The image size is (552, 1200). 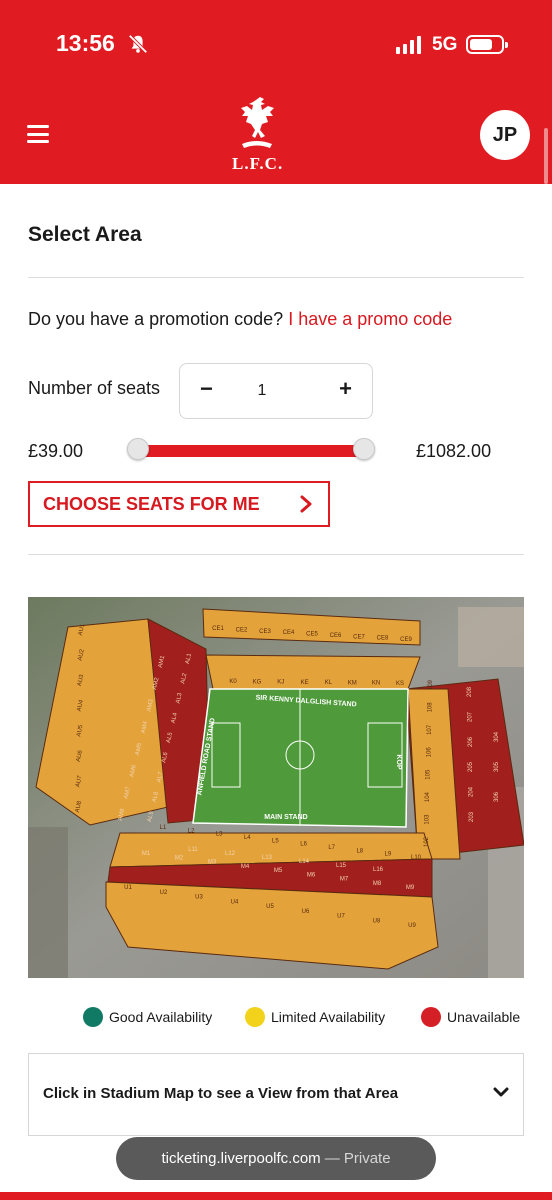 What do you see at coordinates (331, 848) in the screenshot?
I see `seat-block-l7: L7` at bounding box center [331, 848].